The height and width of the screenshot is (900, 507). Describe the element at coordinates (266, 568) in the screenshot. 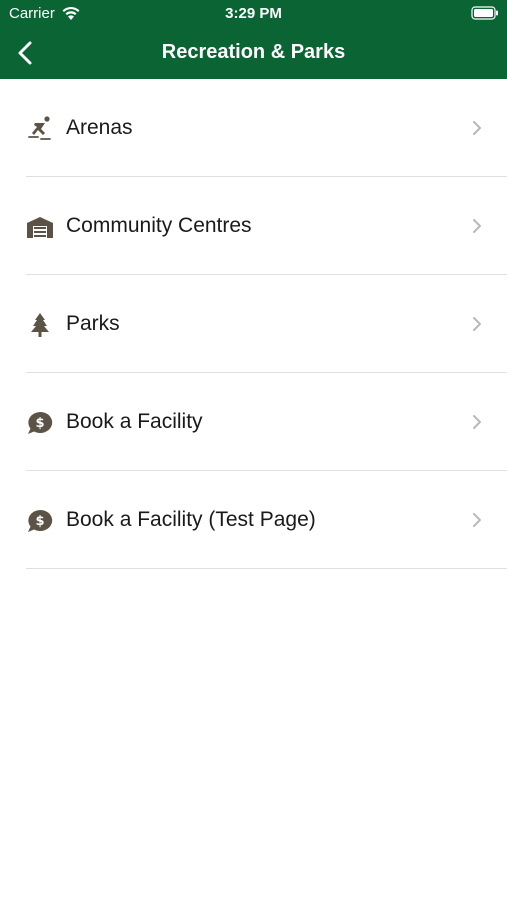

I see `divider` at that location.